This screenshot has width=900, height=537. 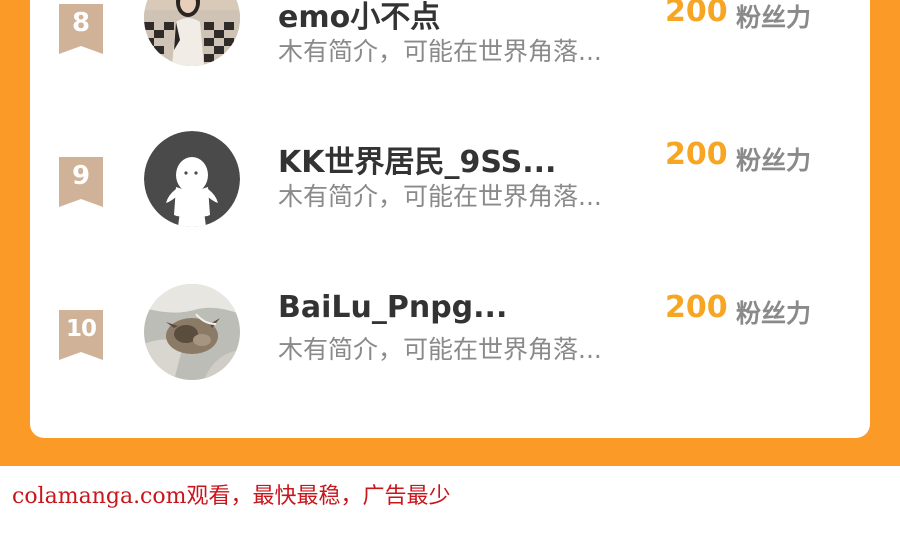 What do you see at coordinates (231, 496) in the screenshot?
I see `site-watermark: colamanga.com观看，最快最稳，广告最少` at bounding box center [231, 496].